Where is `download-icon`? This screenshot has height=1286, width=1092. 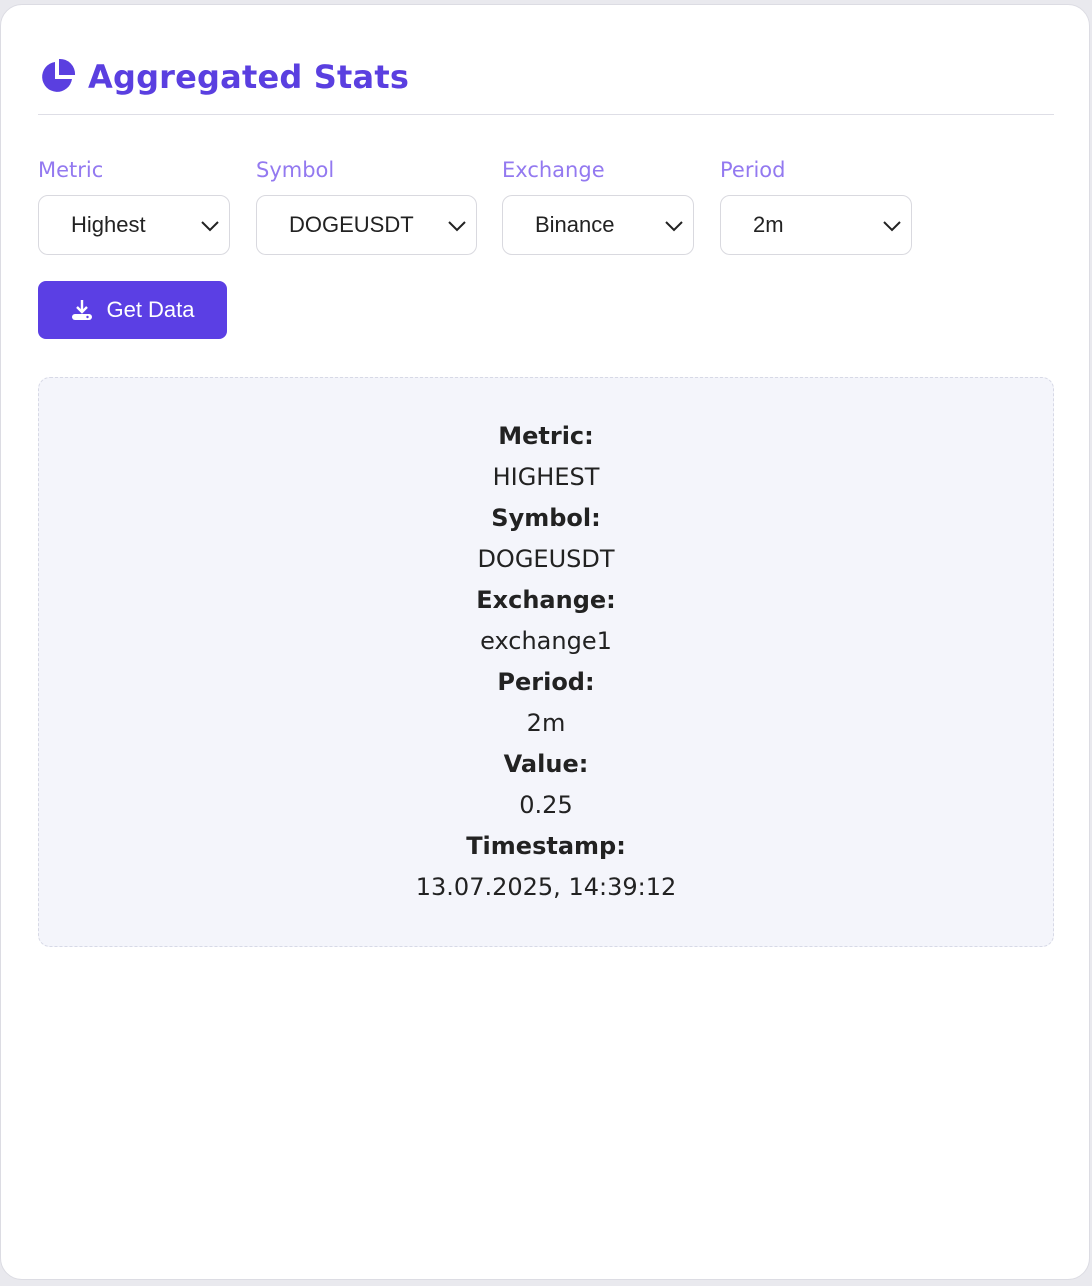
download-icon is located at coordinates (82, 310).